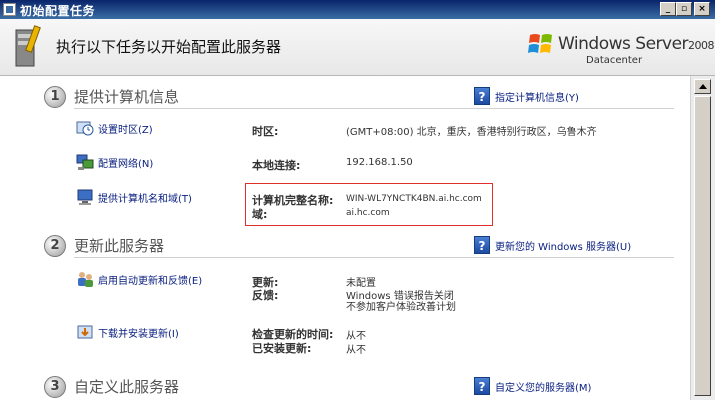  Describe the element at coordinates (359, 246) in the screenshot. I see `section-2-header: 2 更新此服务器 ? 更新您的 Windows 服务器(U)` at that location.